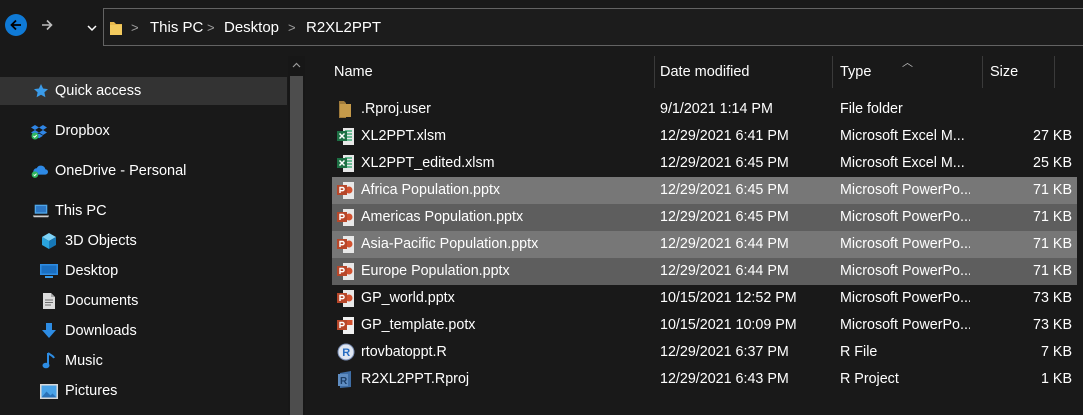  Describe the element at coordinates (346, 325) in the screenshot. I see `powerpoint-template-icon` at that location.